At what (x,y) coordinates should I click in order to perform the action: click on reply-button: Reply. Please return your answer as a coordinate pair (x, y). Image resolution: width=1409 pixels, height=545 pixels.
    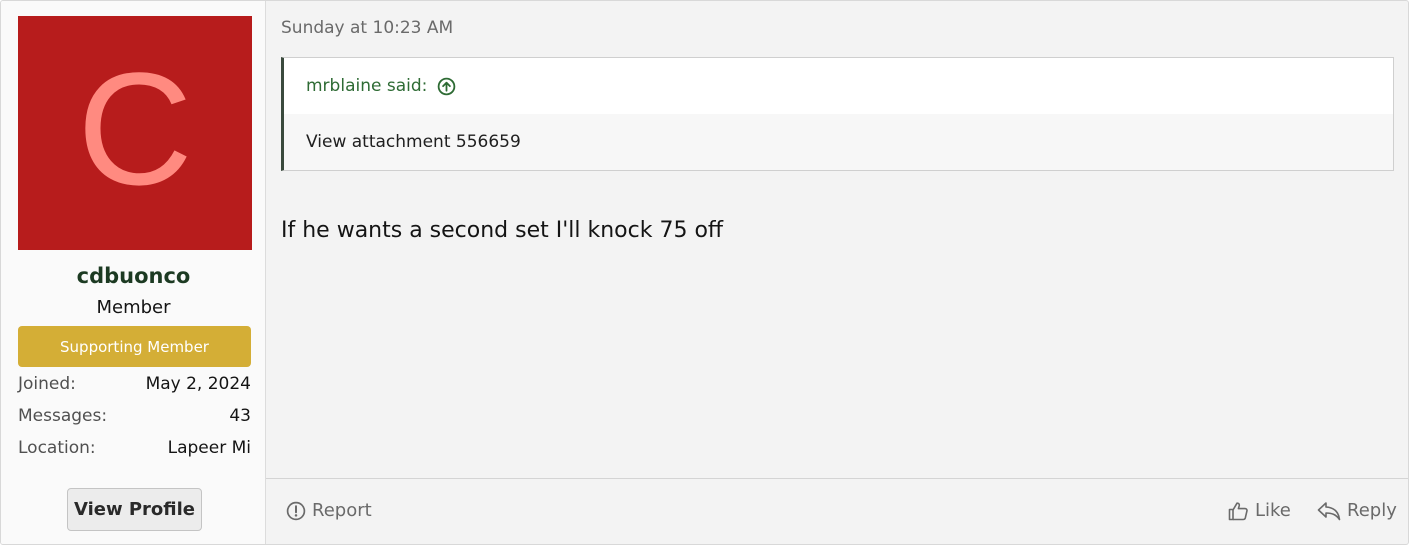
    Looking at the image, I should click on (1357, 510).